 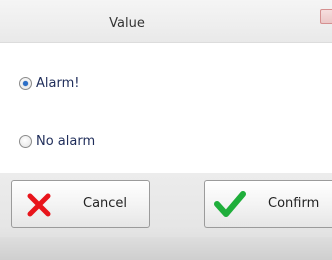 I want to click on radio-option-alarm: Alarm!, so click(x=49, y=83).